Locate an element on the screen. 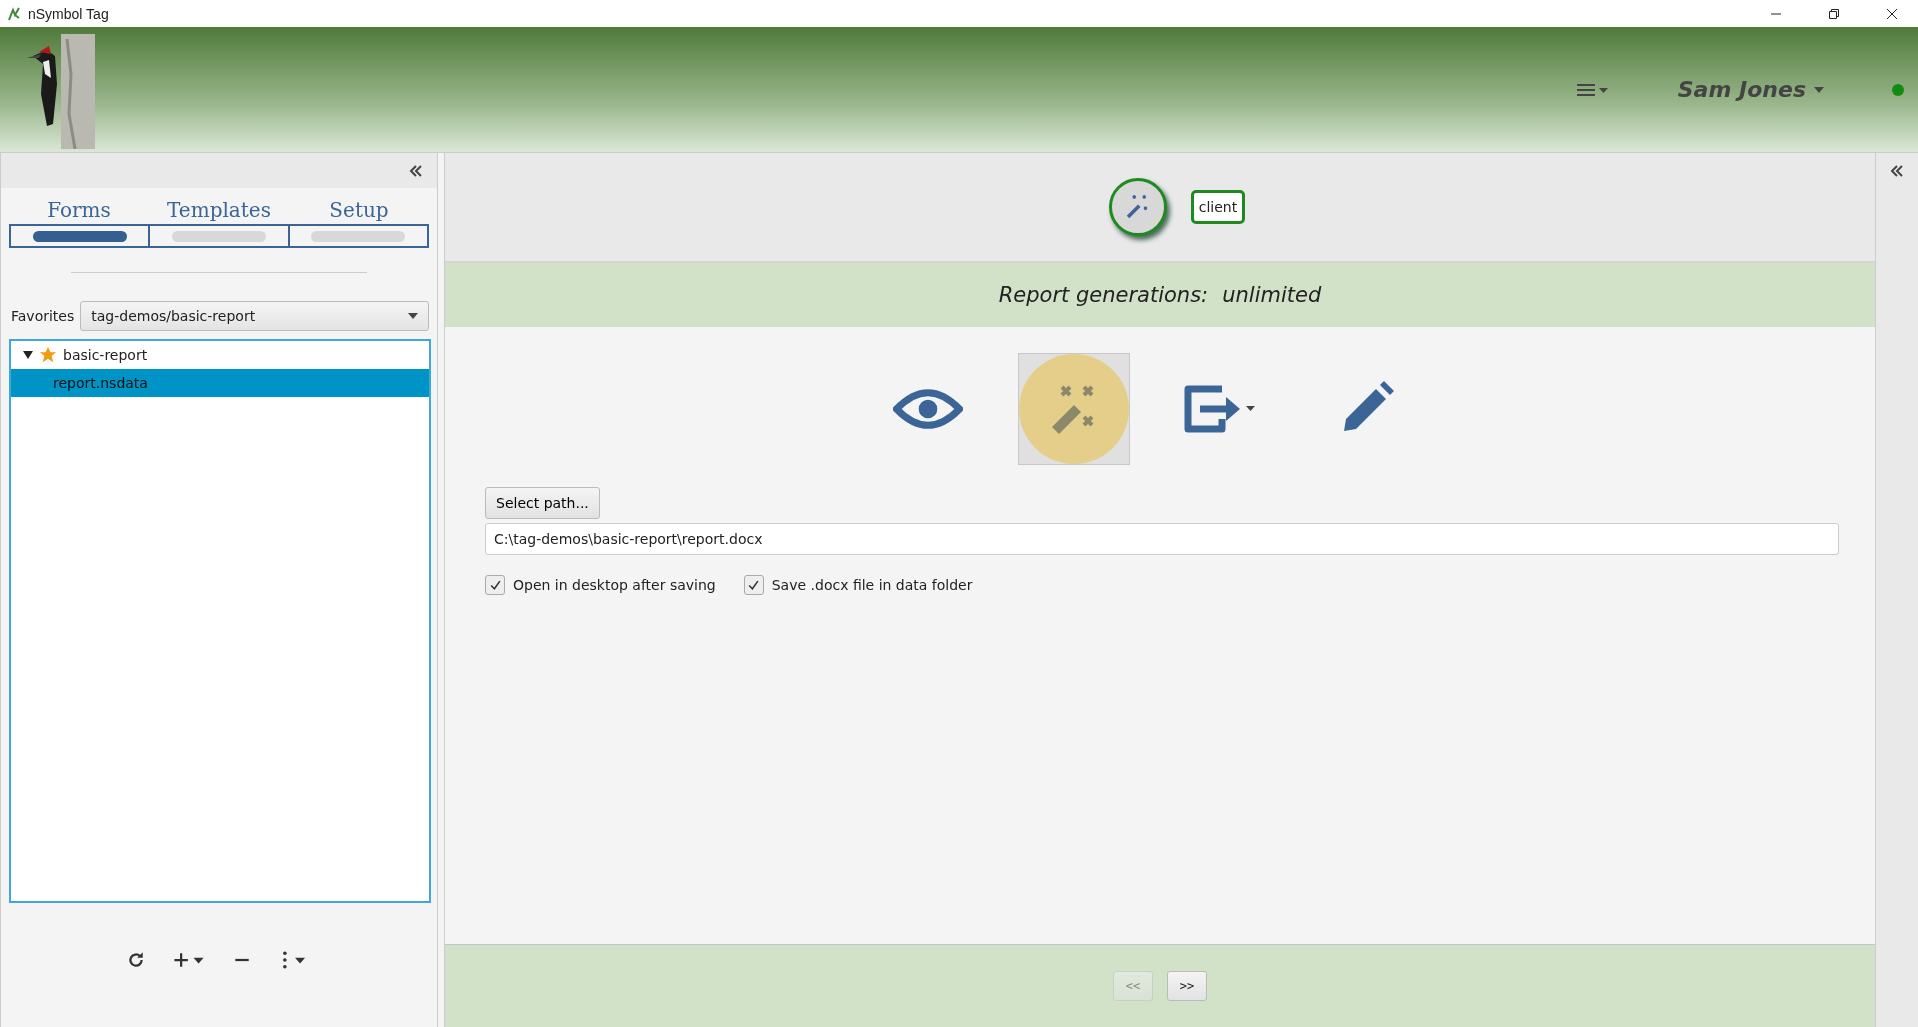  tree-item: basic-report is located at coordinates (220, 355).